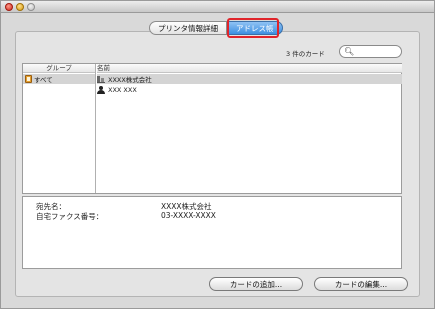 The width and height of the screenshot is (435, 309). What do you see at coordinates (101, 90) in the screenshot?
I see `person-icon` at bounding box center [101, 90].